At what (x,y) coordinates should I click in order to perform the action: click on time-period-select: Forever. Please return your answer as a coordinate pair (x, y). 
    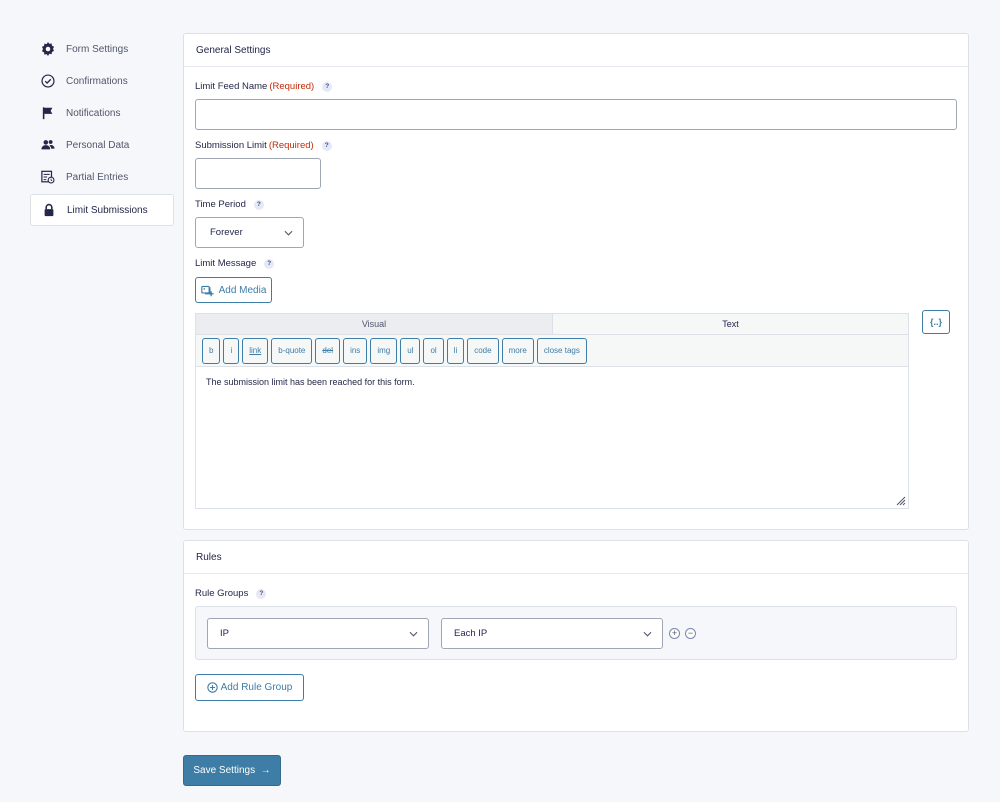
    Looking at the image, I should click on (249, 232).